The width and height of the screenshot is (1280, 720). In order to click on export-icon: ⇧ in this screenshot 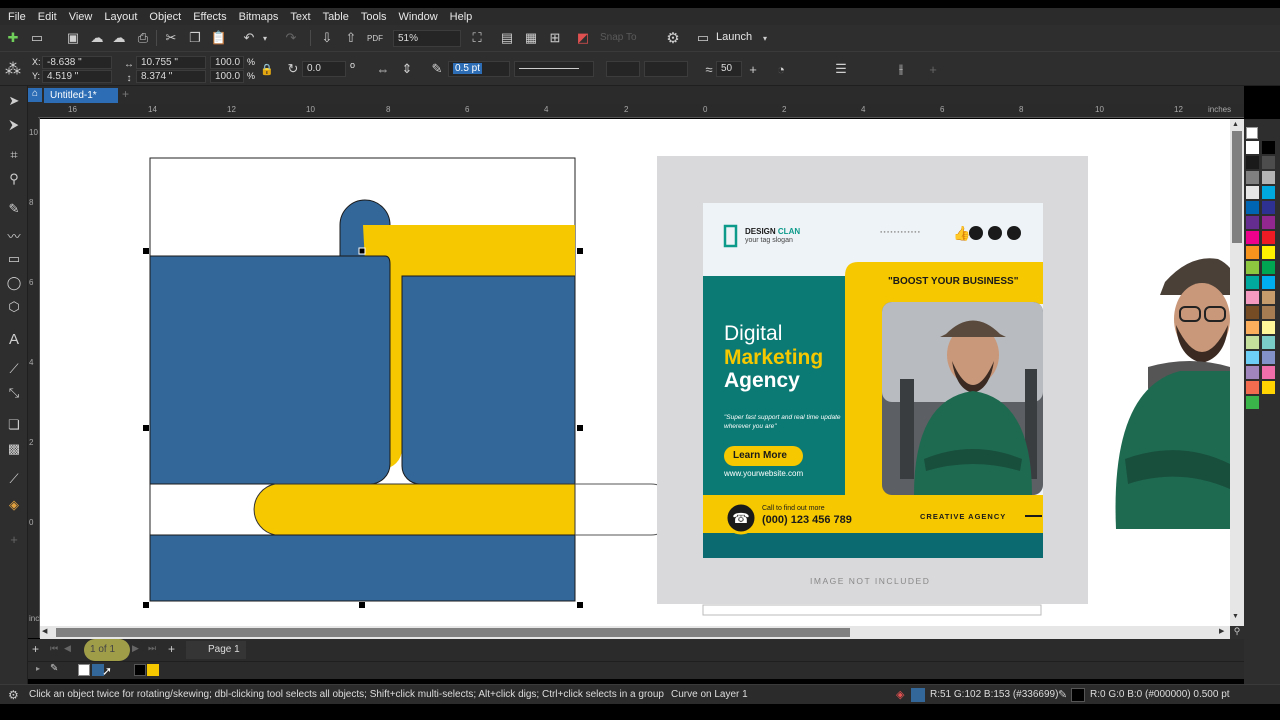, I will do `click(351, 38)`.